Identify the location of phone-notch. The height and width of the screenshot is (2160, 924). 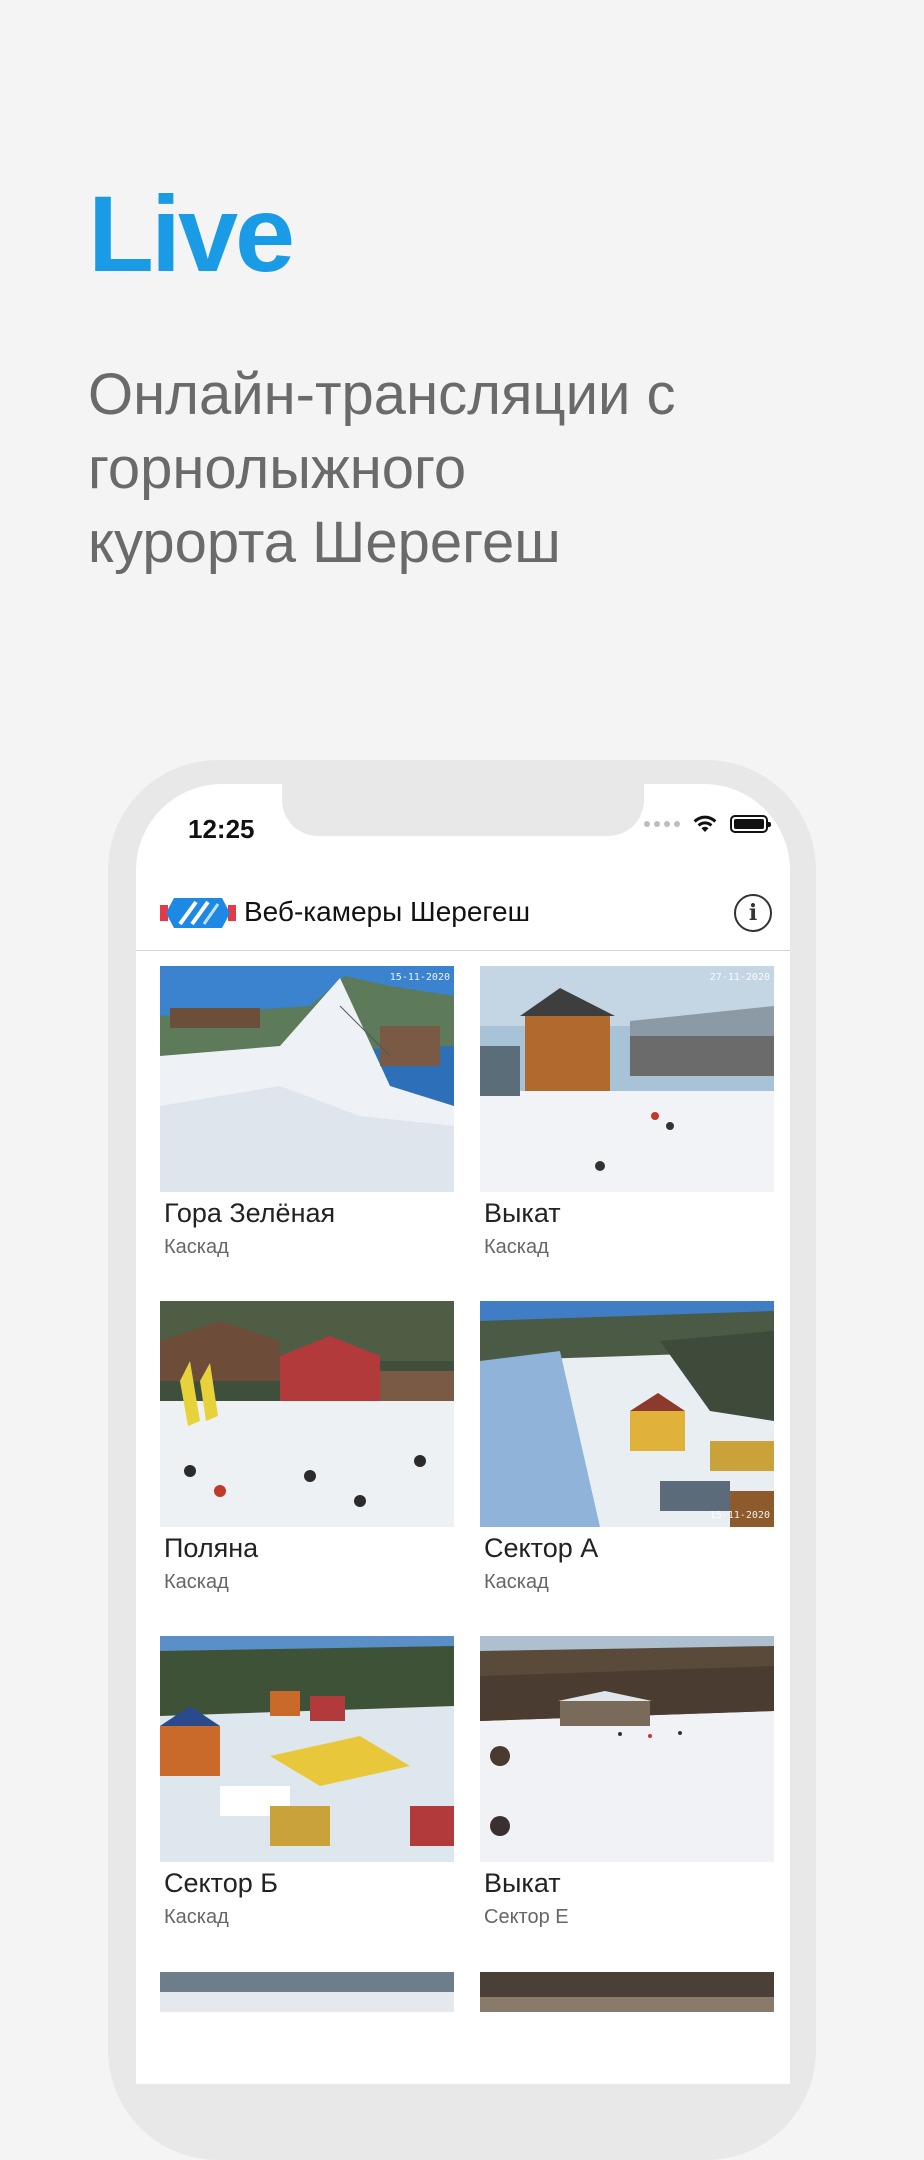
(463, 810).